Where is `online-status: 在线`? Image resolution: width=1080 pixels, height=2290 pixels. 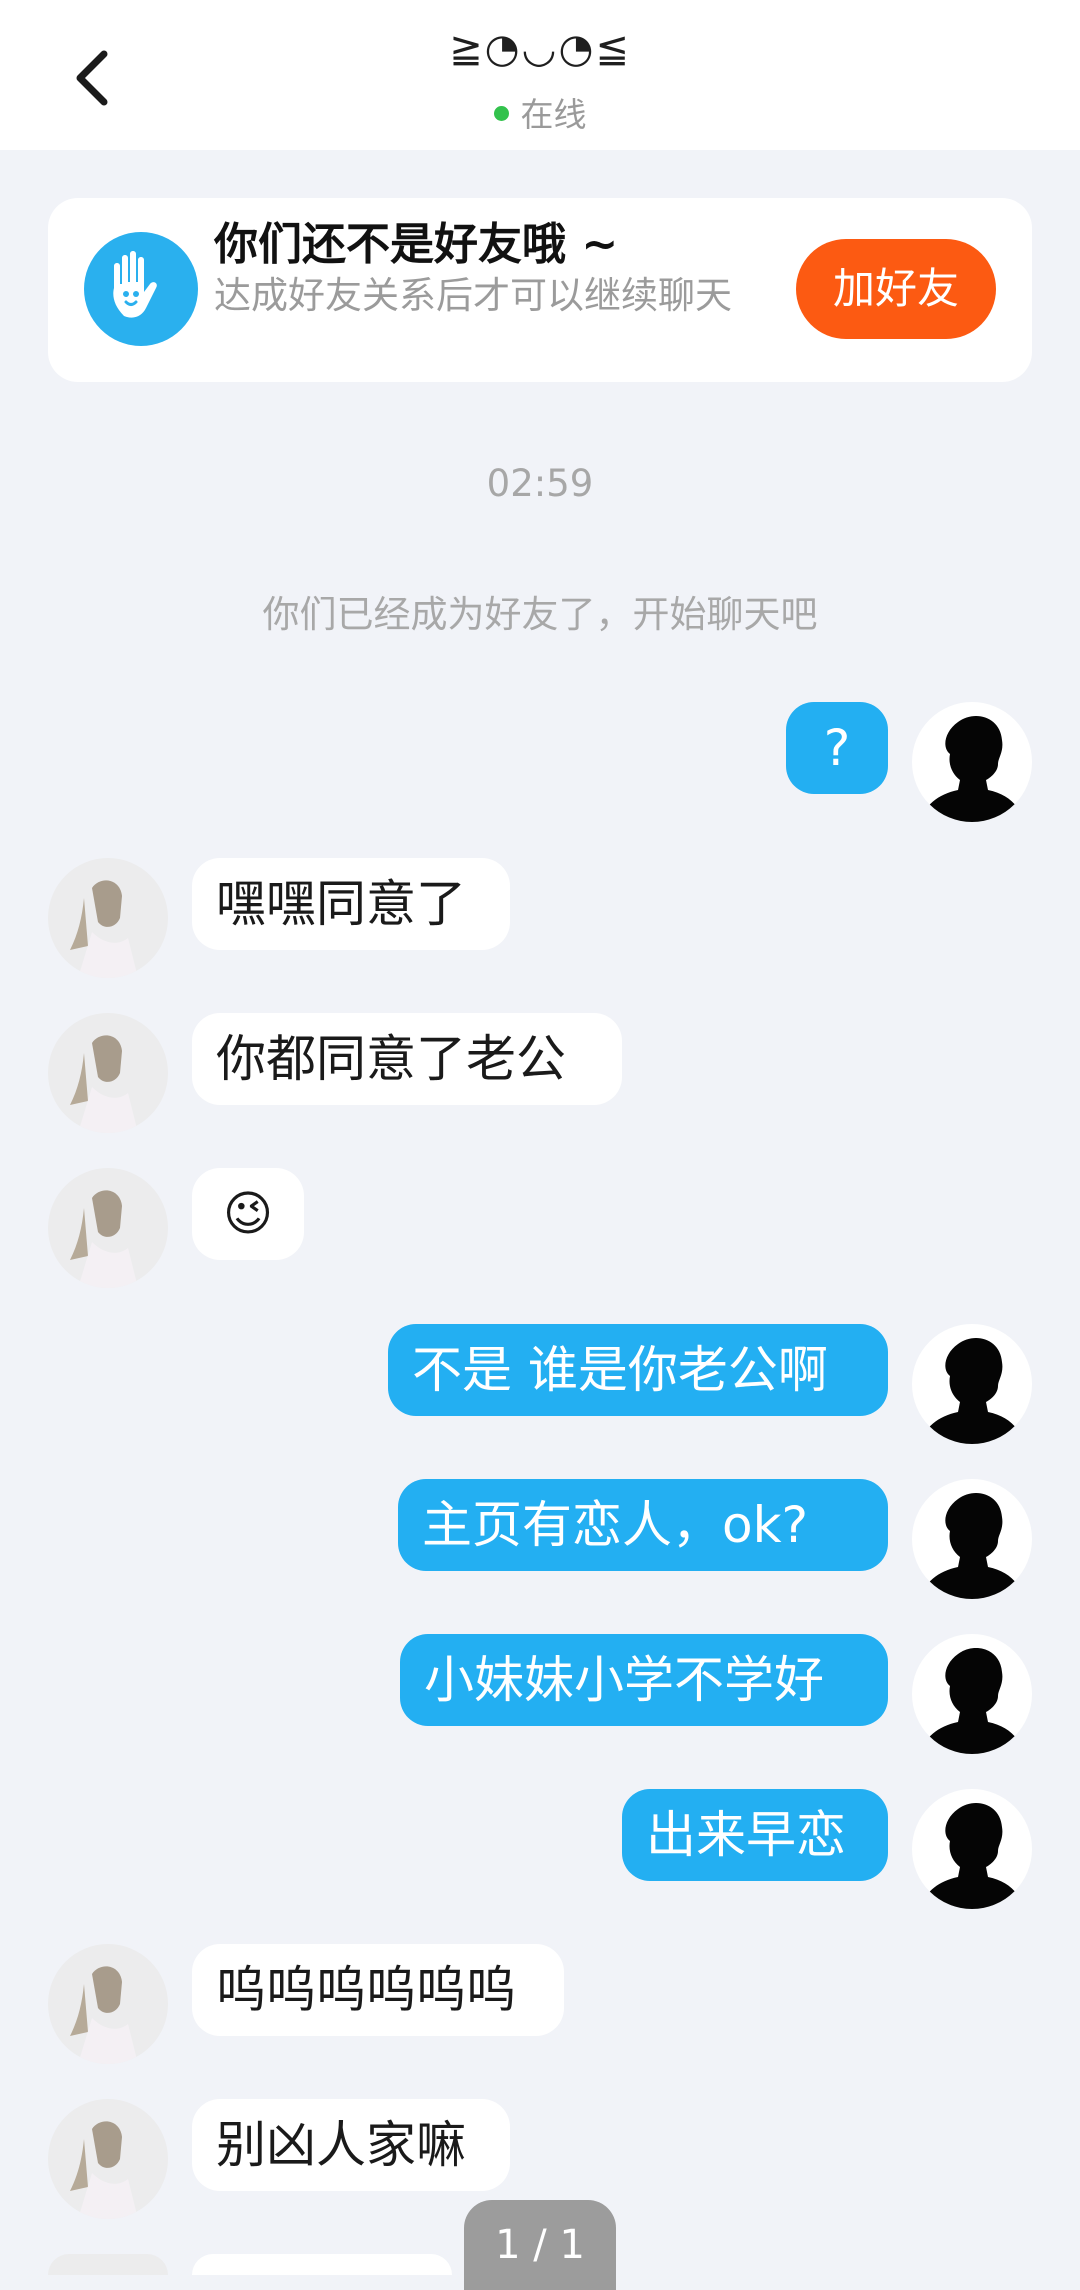 online-status: 在线 is located at coordinates (540, 112).